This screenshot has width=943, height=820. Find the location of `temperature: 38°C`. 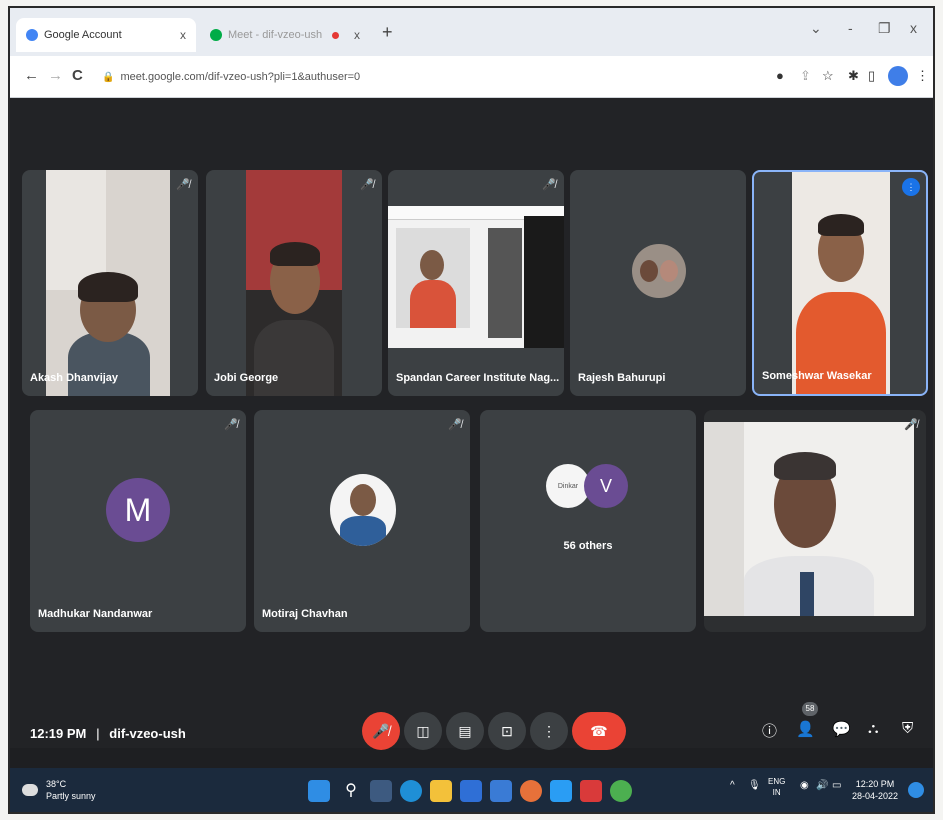

temperature: 38°C is located at coordinates (56, 784).